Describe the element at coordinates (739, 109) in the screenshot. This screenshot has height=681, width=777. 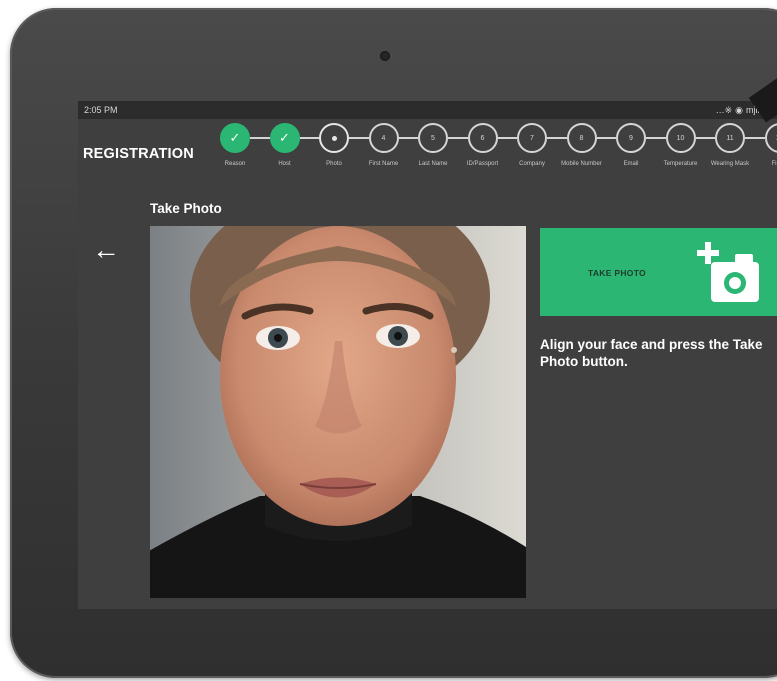
I see `wifi-icon: ◉` at that location.